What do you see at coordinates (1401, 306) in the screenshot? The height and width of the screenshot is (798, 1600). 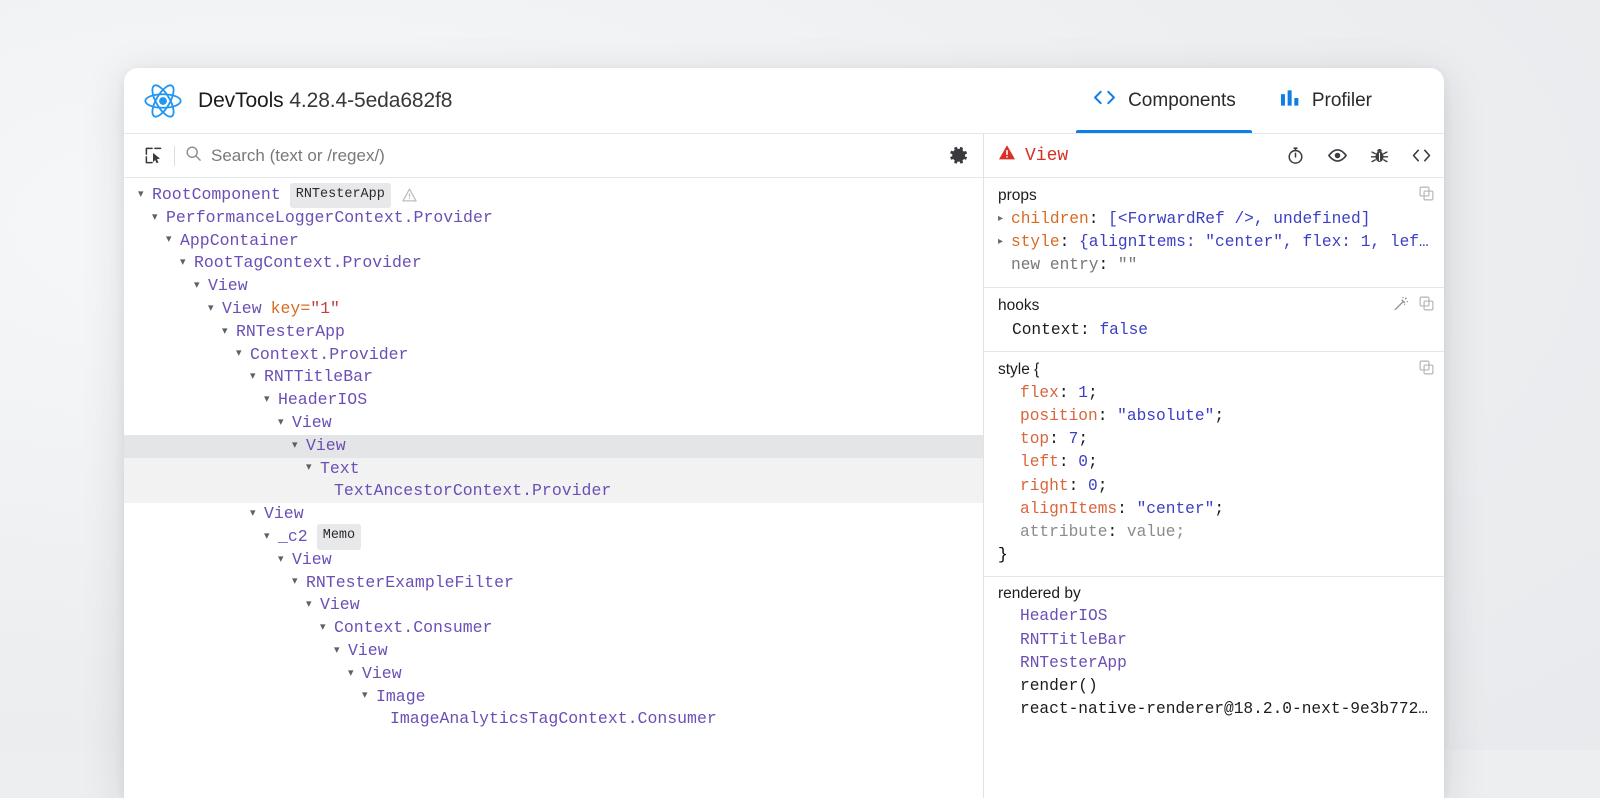 I see `magic-wand-icon` at bounding box center [1401, 306].